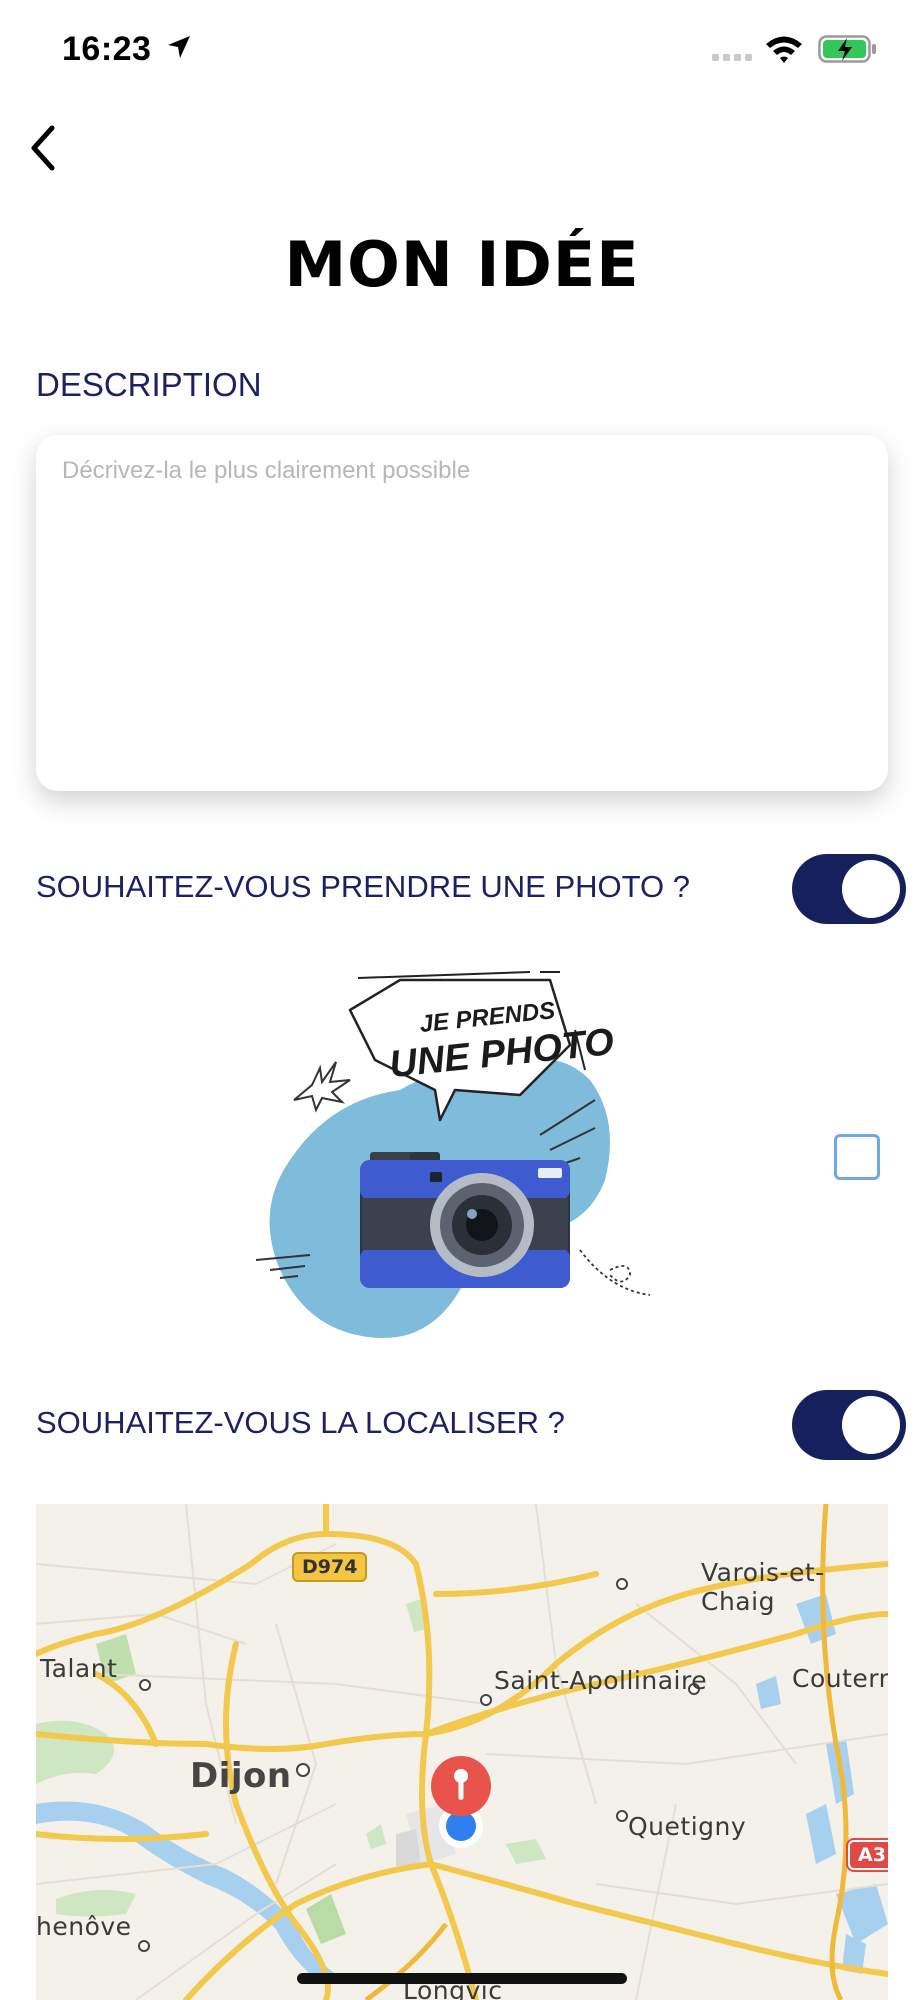  I want to click on description-label: DESCRIPTION, so click(149, 384).